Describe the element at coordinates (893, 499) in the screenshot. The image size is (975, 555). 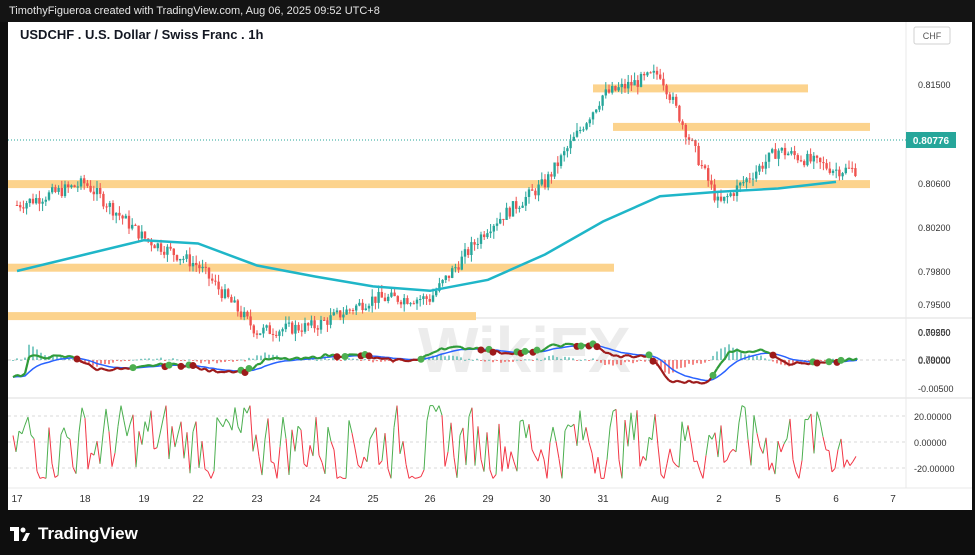
I see `time-tick-label: 7` at that location.